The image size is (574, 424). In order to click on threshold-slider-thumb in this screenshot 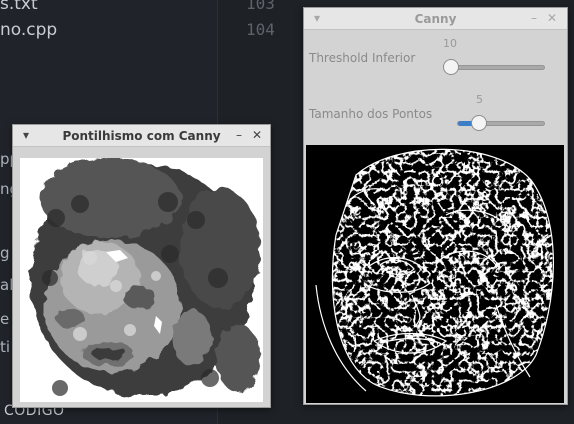, I will do `click(451, 67)`.